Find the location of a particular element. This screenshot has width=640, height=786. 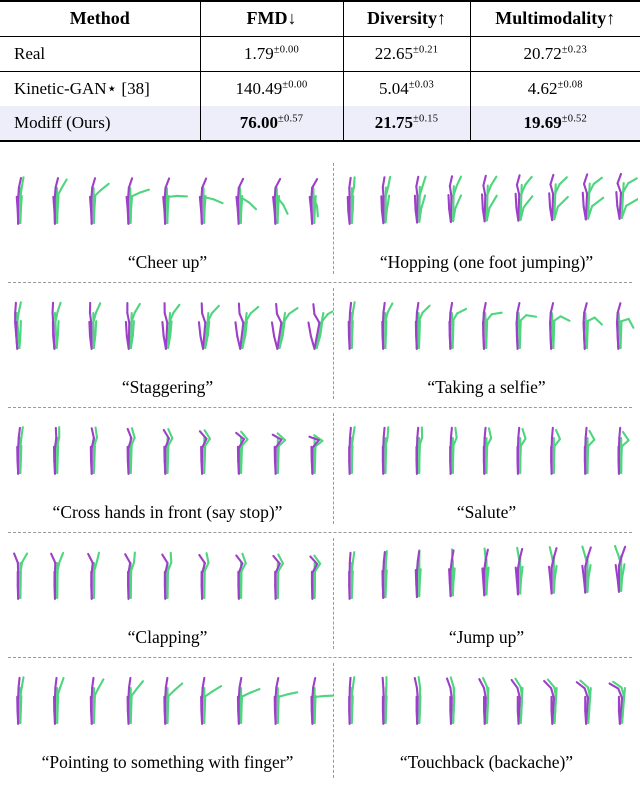

motion-panel: “Taking a selfie” is located at coordinates (486, 346).